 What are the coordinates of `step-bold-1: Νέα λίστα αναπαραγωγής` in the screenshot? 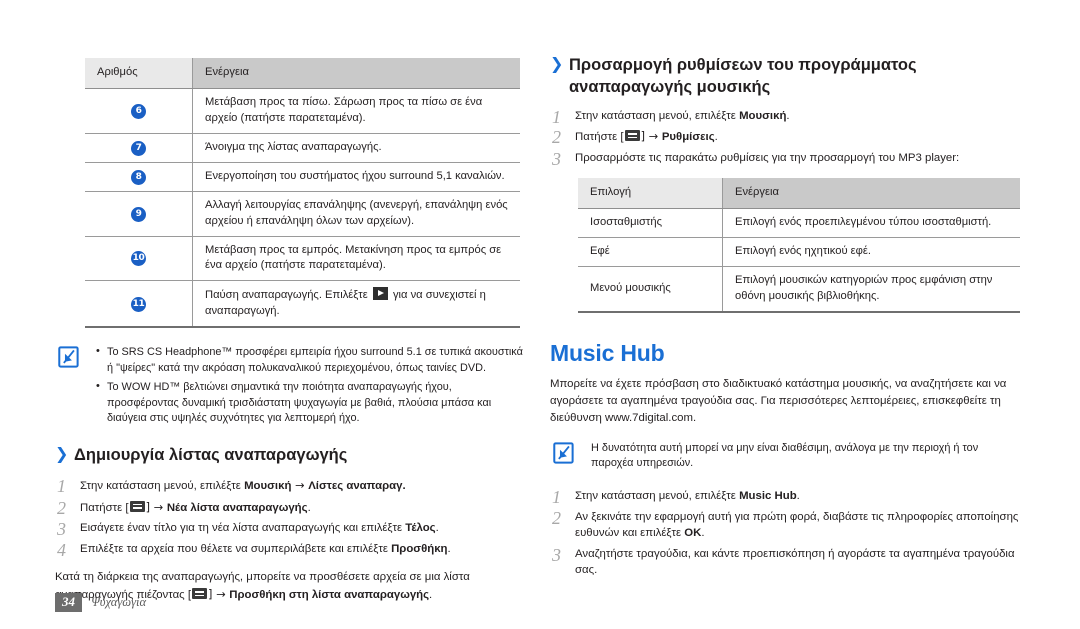 It's located at (237, 507).